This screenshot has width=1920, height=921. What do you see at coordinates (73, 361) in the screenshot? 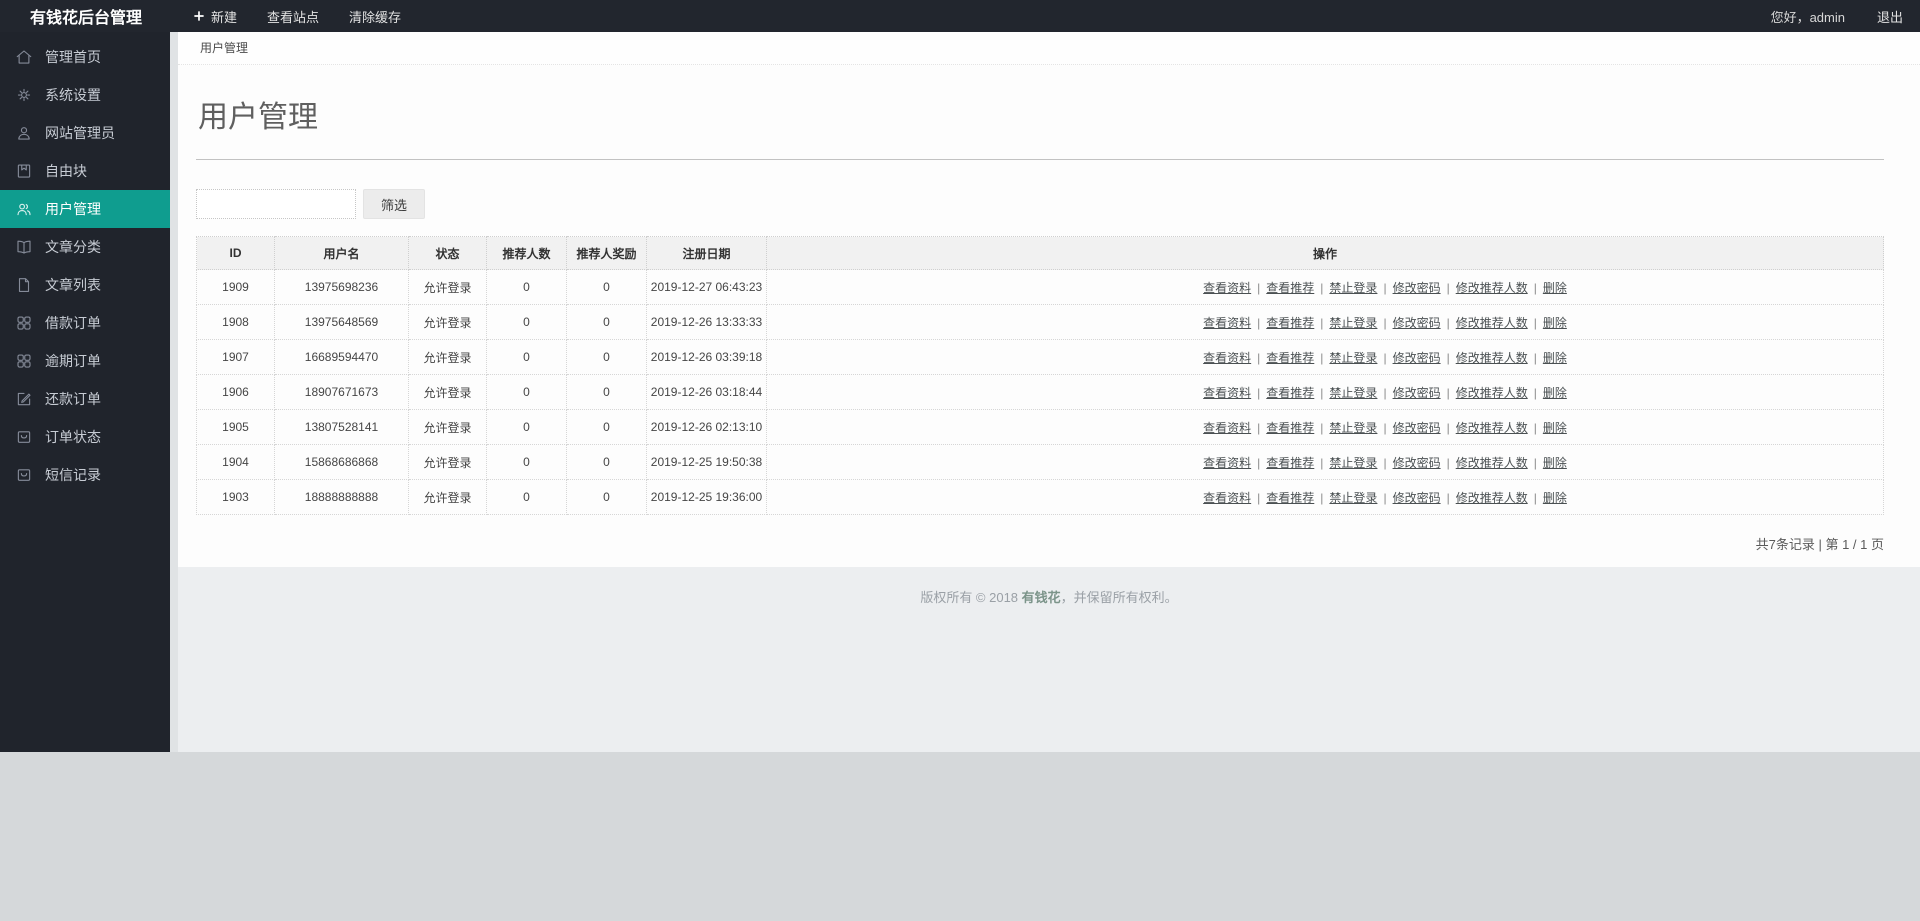
I see `sidebar-item-label: 逾期订单` at bounding box center [73, 361].